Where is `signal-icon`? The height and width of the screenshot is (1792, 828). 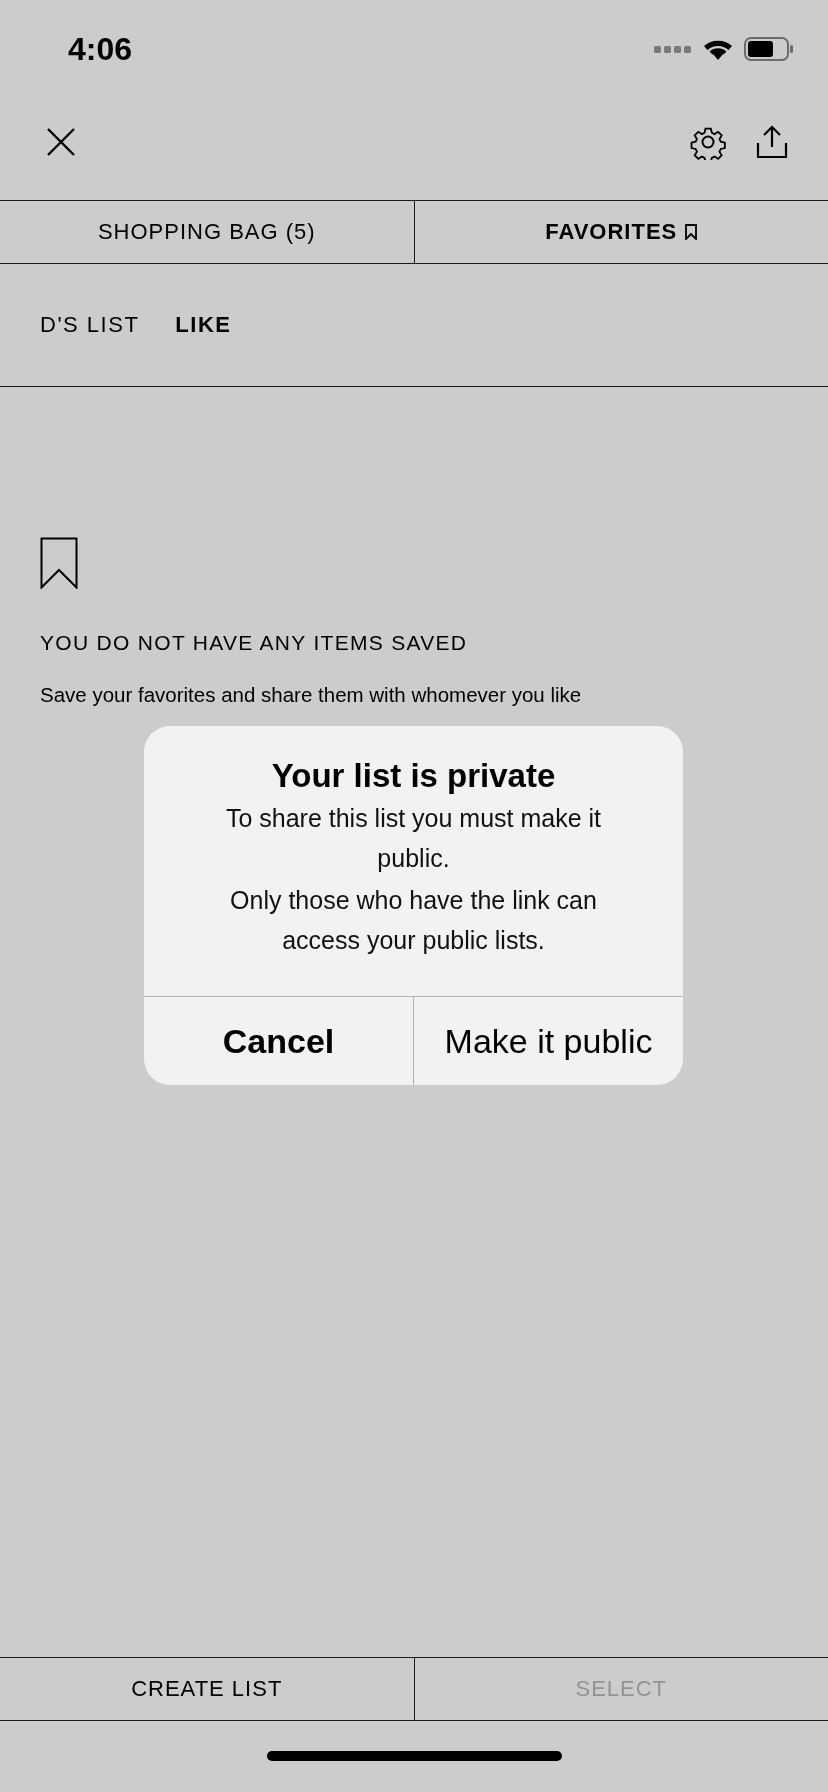 signal-icon is located at coordinates (673, 49).